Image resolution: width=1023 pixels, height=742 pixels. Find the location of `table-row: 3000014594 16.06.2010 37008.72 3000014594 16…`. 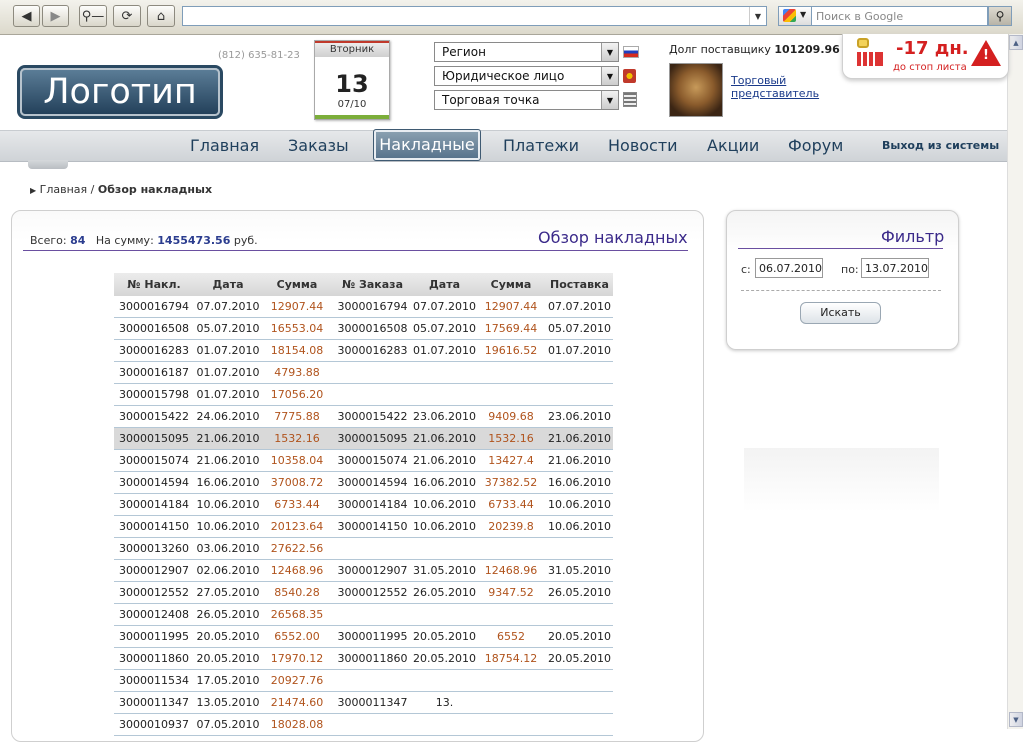

table-row: 3000014594 16.06.2010 37008.72 3000014594 16… is located at coordinates (363, 482).